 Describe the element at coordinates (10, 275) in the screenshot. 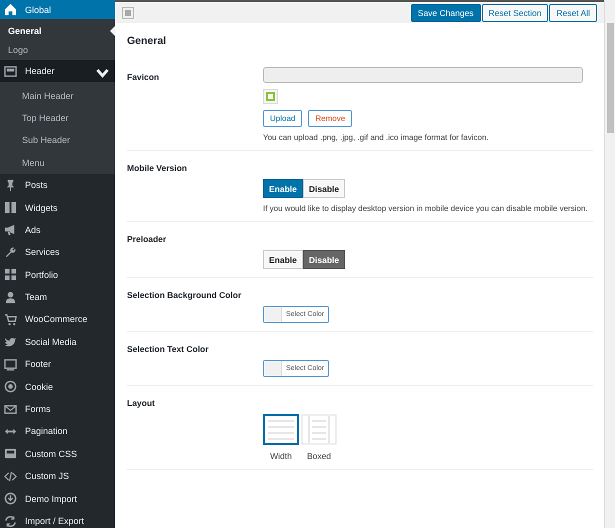

I see `grid-icon` at that location.